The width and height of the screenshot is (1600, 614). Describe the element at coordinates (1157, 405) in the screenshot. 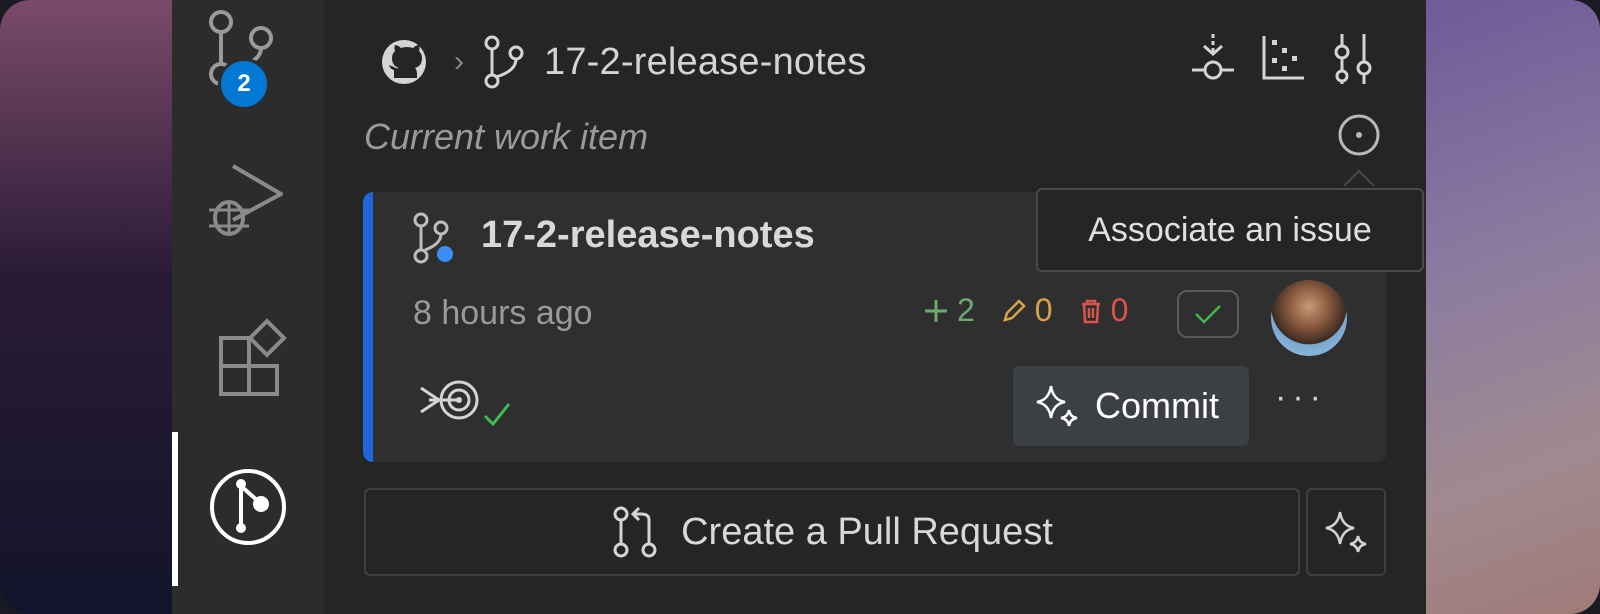

I see `commit-label: Commit` at that location.